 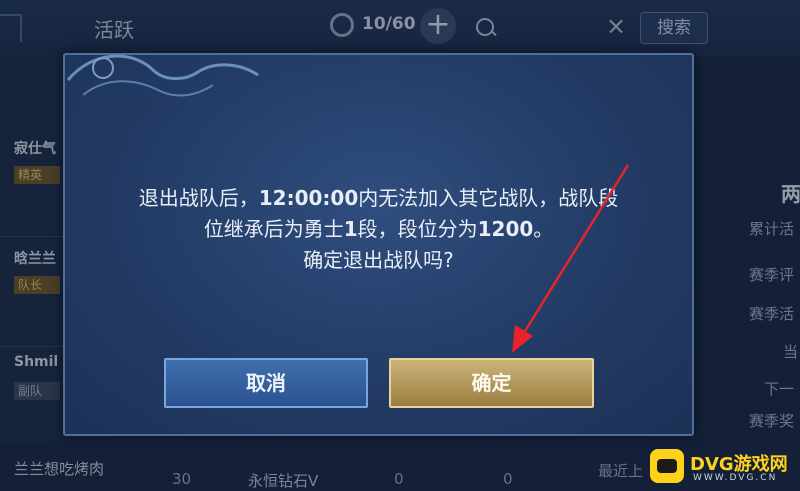 What do you see at coordinates (667, 466) in the screenshot?
I see `watermark-logo-icon` at bounding box center [667, 466].